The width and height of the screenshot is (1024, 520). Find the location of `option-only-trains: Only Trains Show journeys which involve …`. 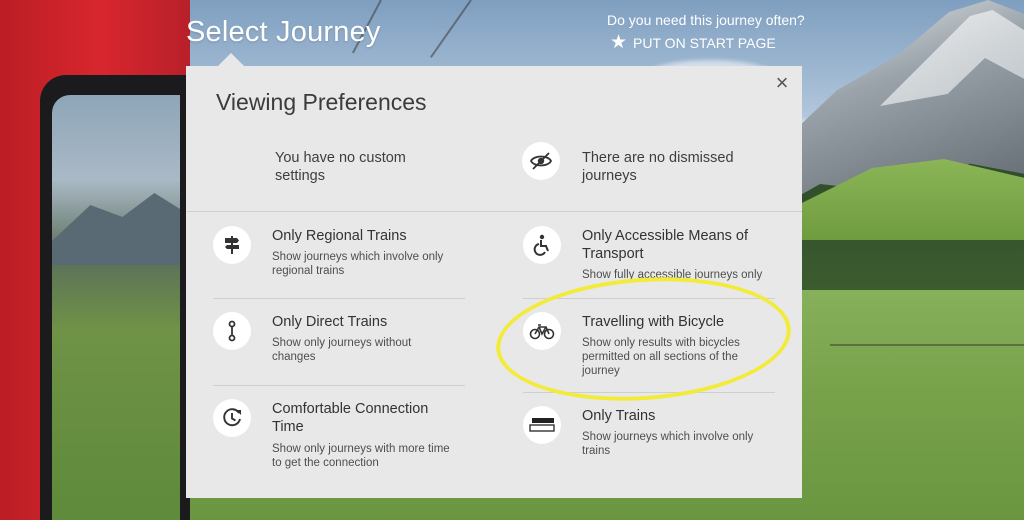

option-only-trains: Only Trains Show journeys which involve … is located at coordinates (658, 436).